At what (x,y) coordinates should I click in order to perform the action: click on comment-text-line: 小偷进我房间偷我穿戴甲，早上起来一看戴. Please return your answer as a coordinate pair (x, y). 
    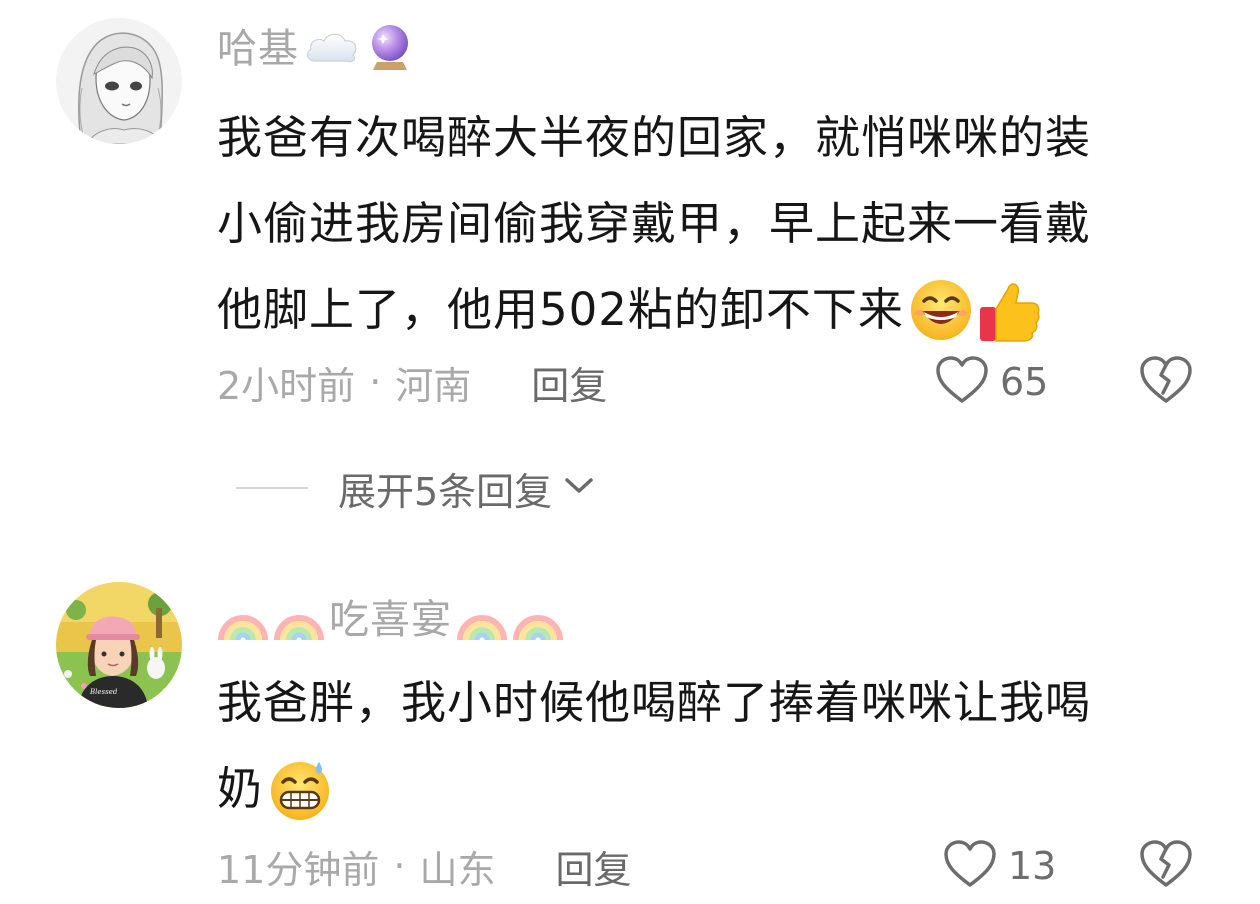
    Looking at the image, I should click on (654, 223).